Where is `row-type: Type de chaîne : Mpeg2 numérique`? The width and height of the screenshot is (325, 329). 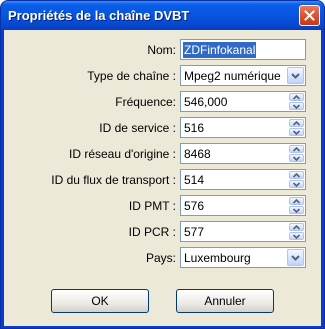
row-type: Type de chaîne : Mpeg2 numérique is located at coordinates (162, 76).